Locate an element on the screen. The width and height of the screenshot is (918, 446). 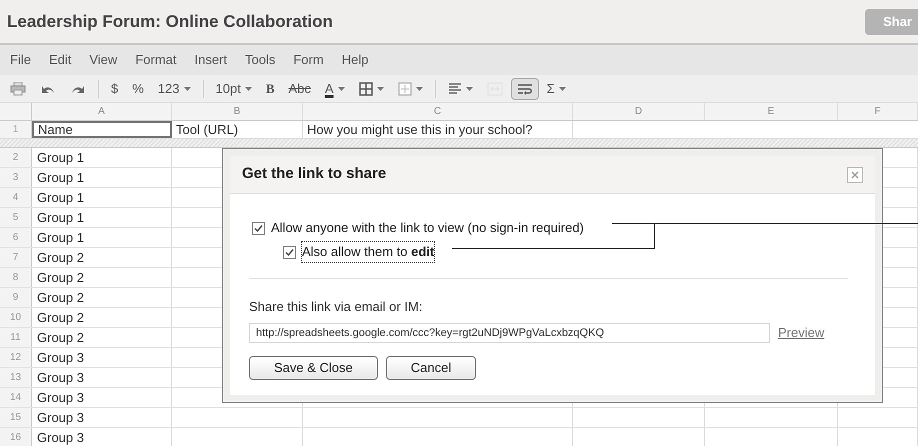
dialog-button: Save & Close is located at coordinates (313, 368).